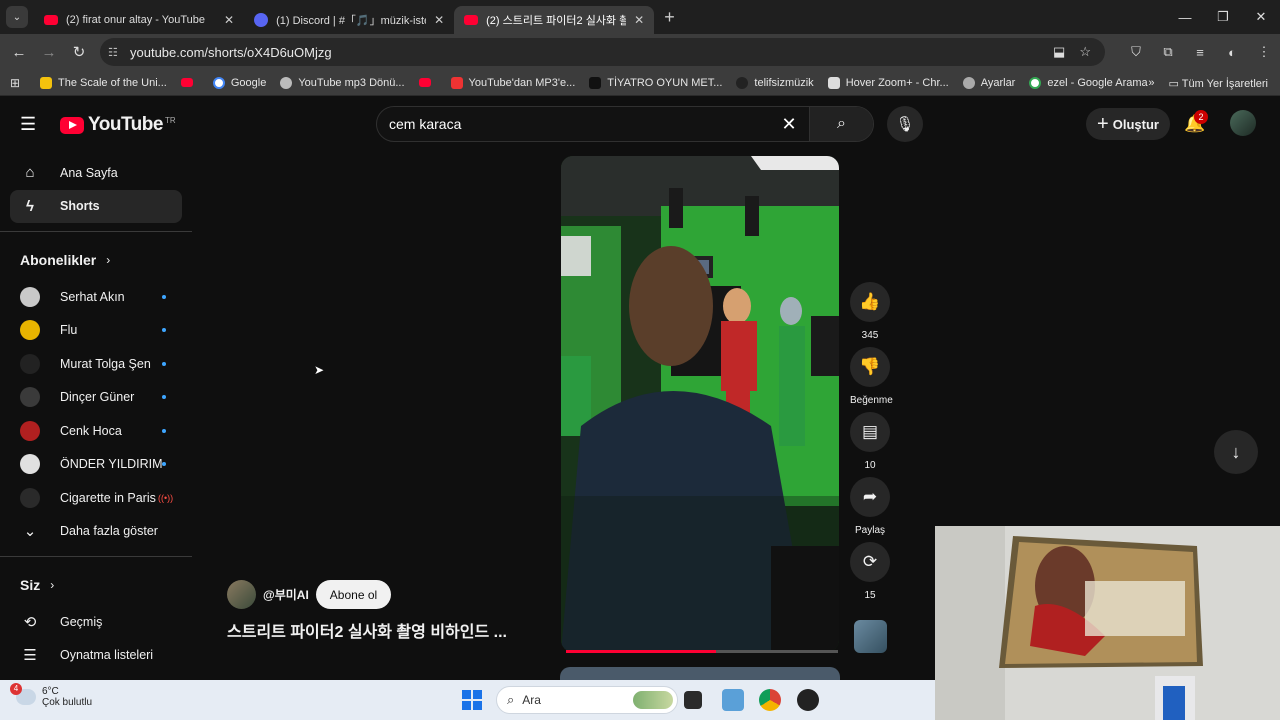  I want to click on crown-icon, so click(595, 82).